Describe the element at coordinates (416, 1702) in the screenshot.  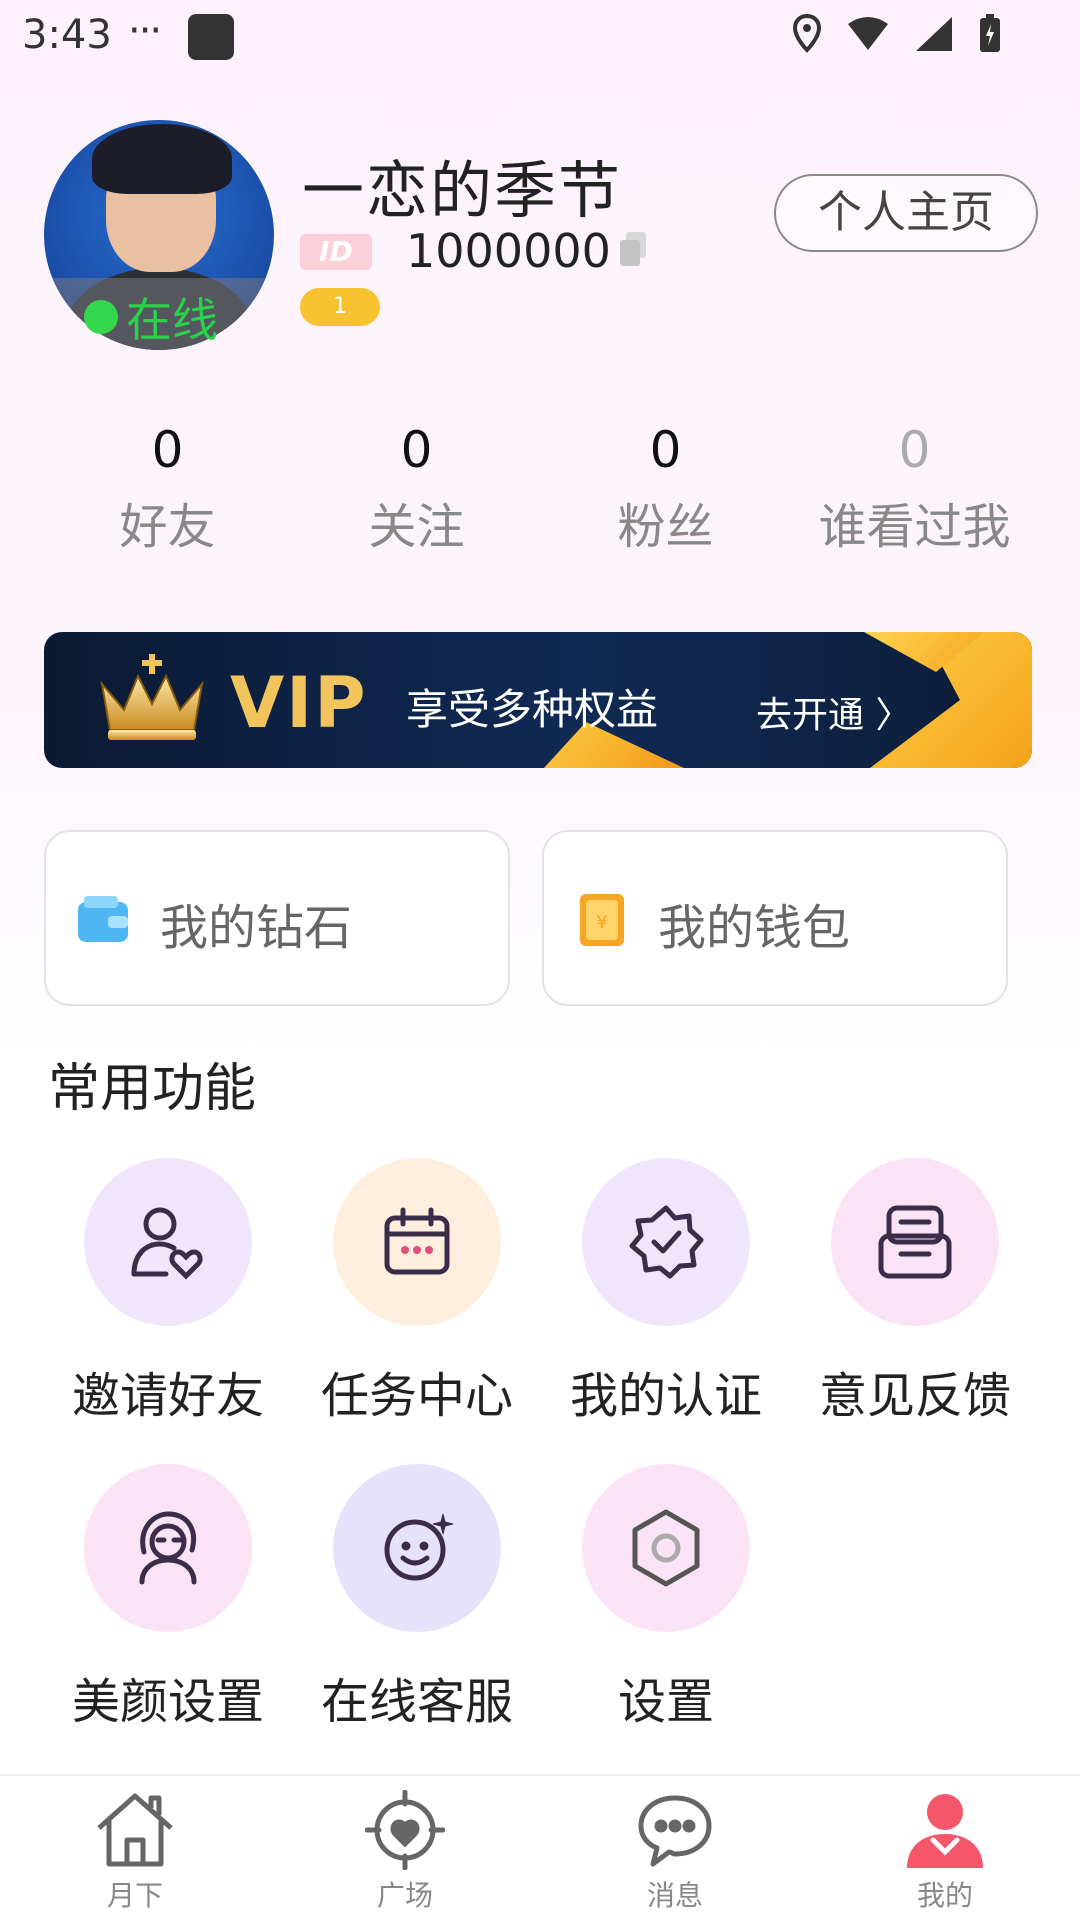
I see `feature-label: 在线客服` at that location.